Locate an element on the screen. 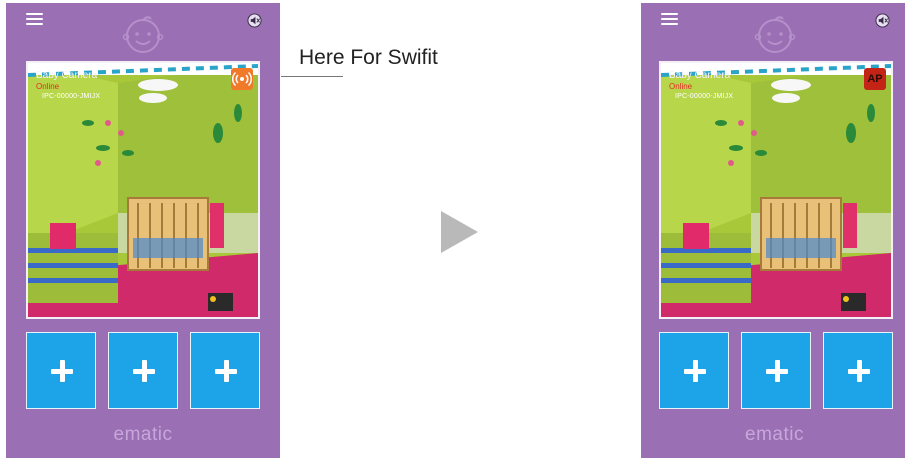 Image resolution: width=905 pixels, height=459 pixels. play-arrow-icon is located at coordinates (459, 232).